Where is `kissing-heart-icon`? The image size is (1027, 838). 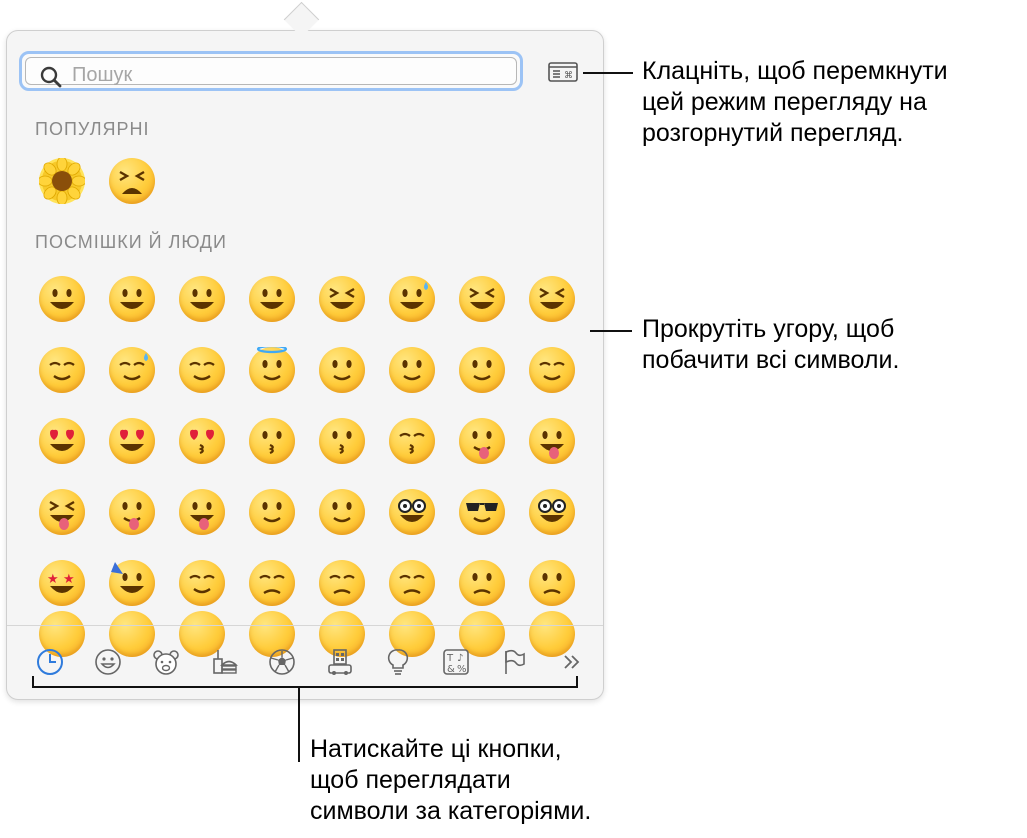 kissing-heart-icon is located at coordinates (202, 441).